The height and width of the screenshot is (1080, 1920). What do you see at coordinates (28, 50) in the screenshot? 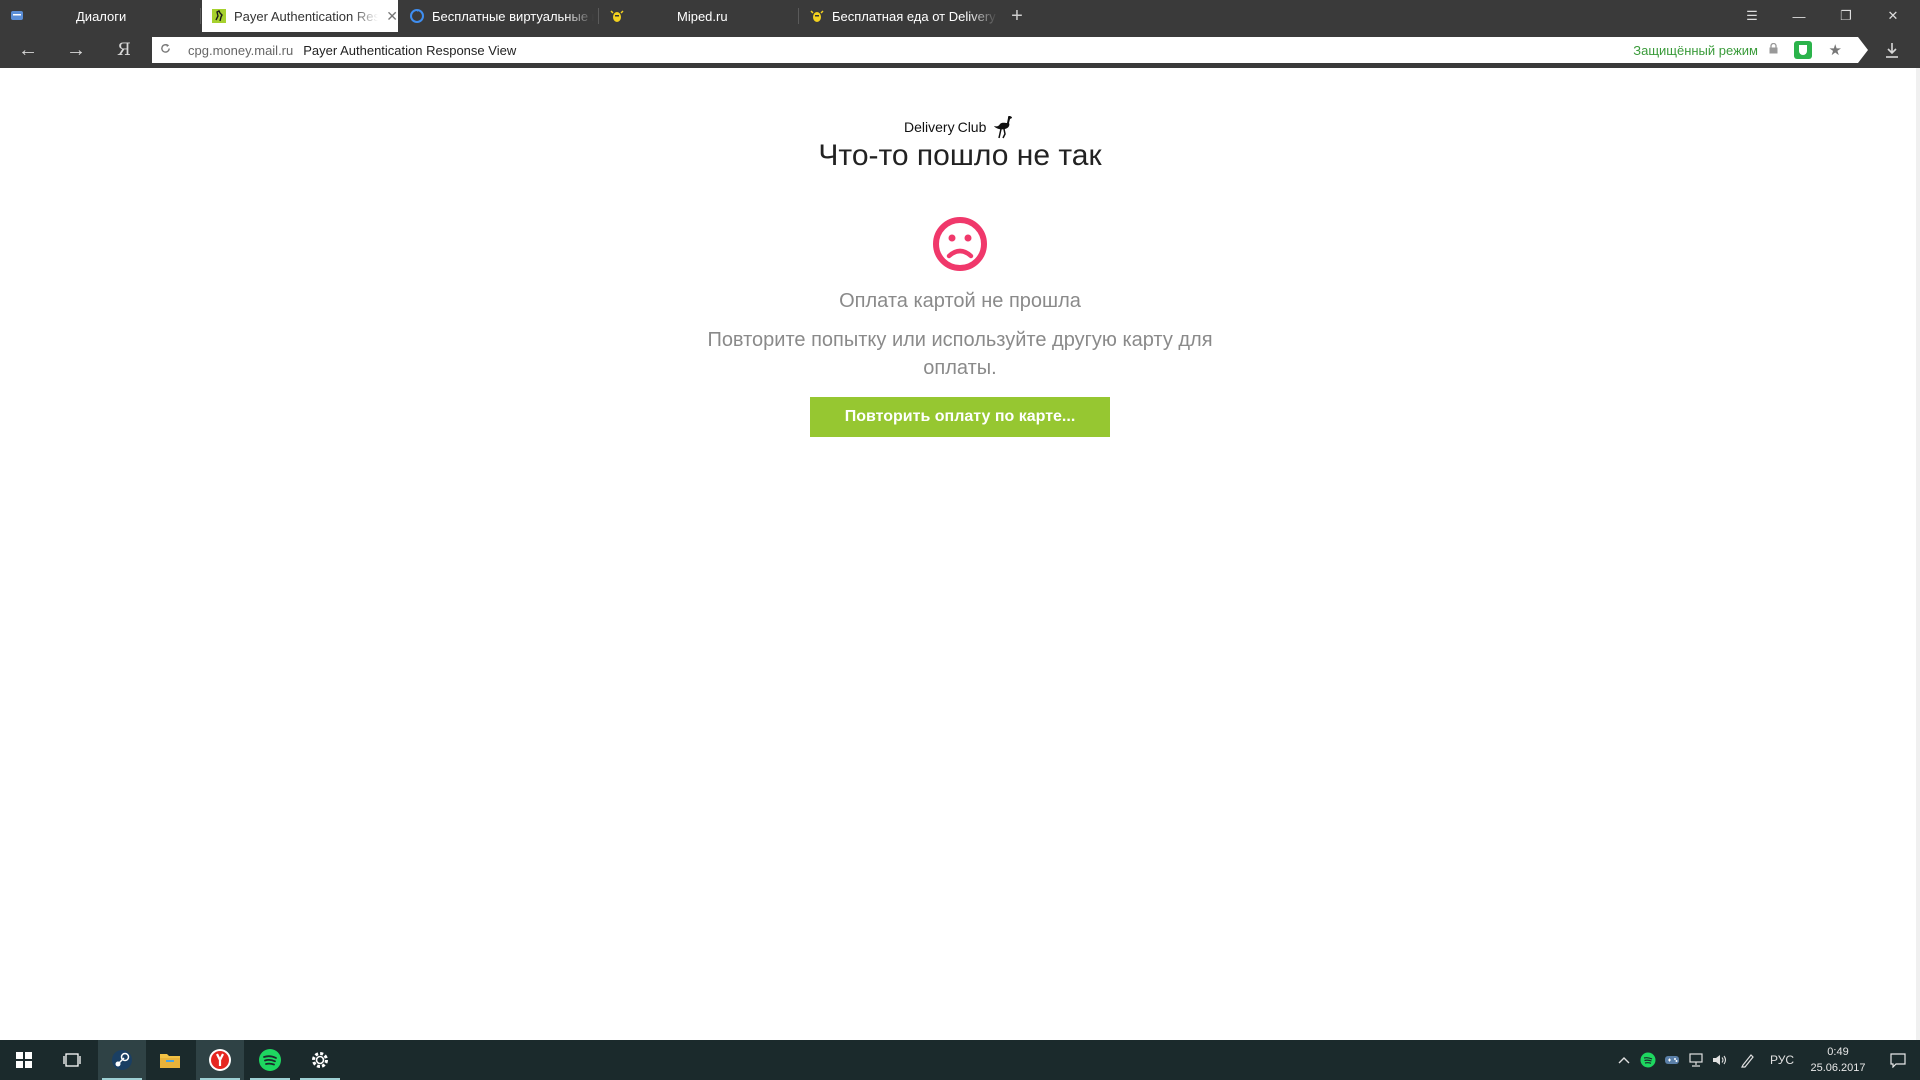
I see `back-button: ←` at bounding box center [28, 50].